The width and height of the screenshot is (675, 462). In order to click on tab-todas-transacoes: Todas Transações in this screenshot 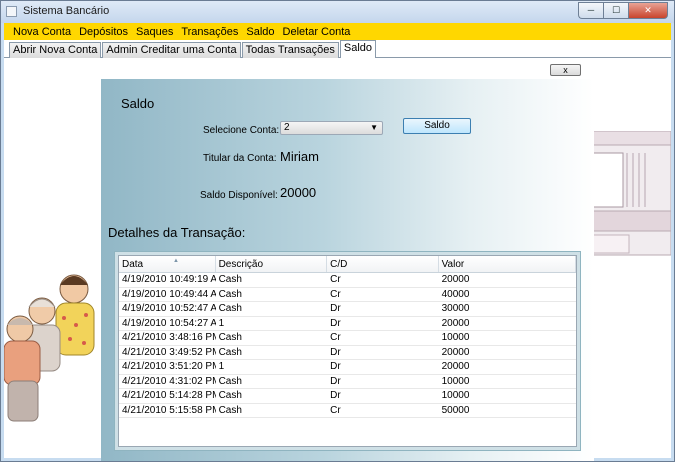, I will do `click(290, 50)`.